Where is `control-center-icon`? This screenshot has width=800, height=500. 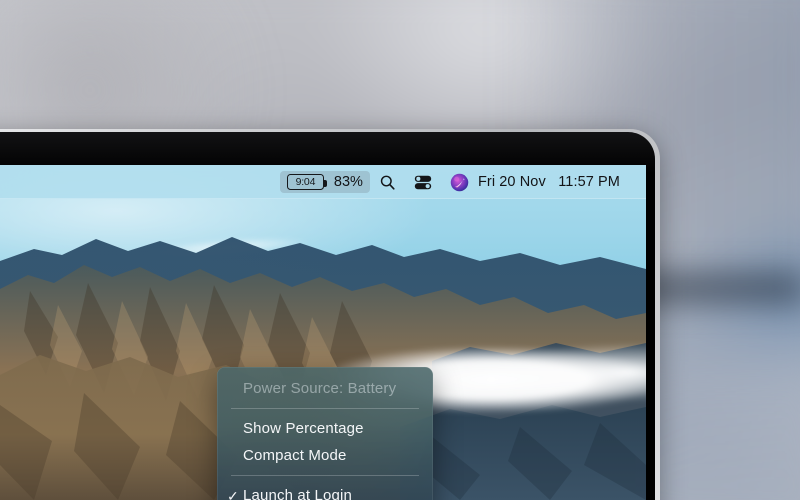
control-center-icon is located at coordinates (423, 182).